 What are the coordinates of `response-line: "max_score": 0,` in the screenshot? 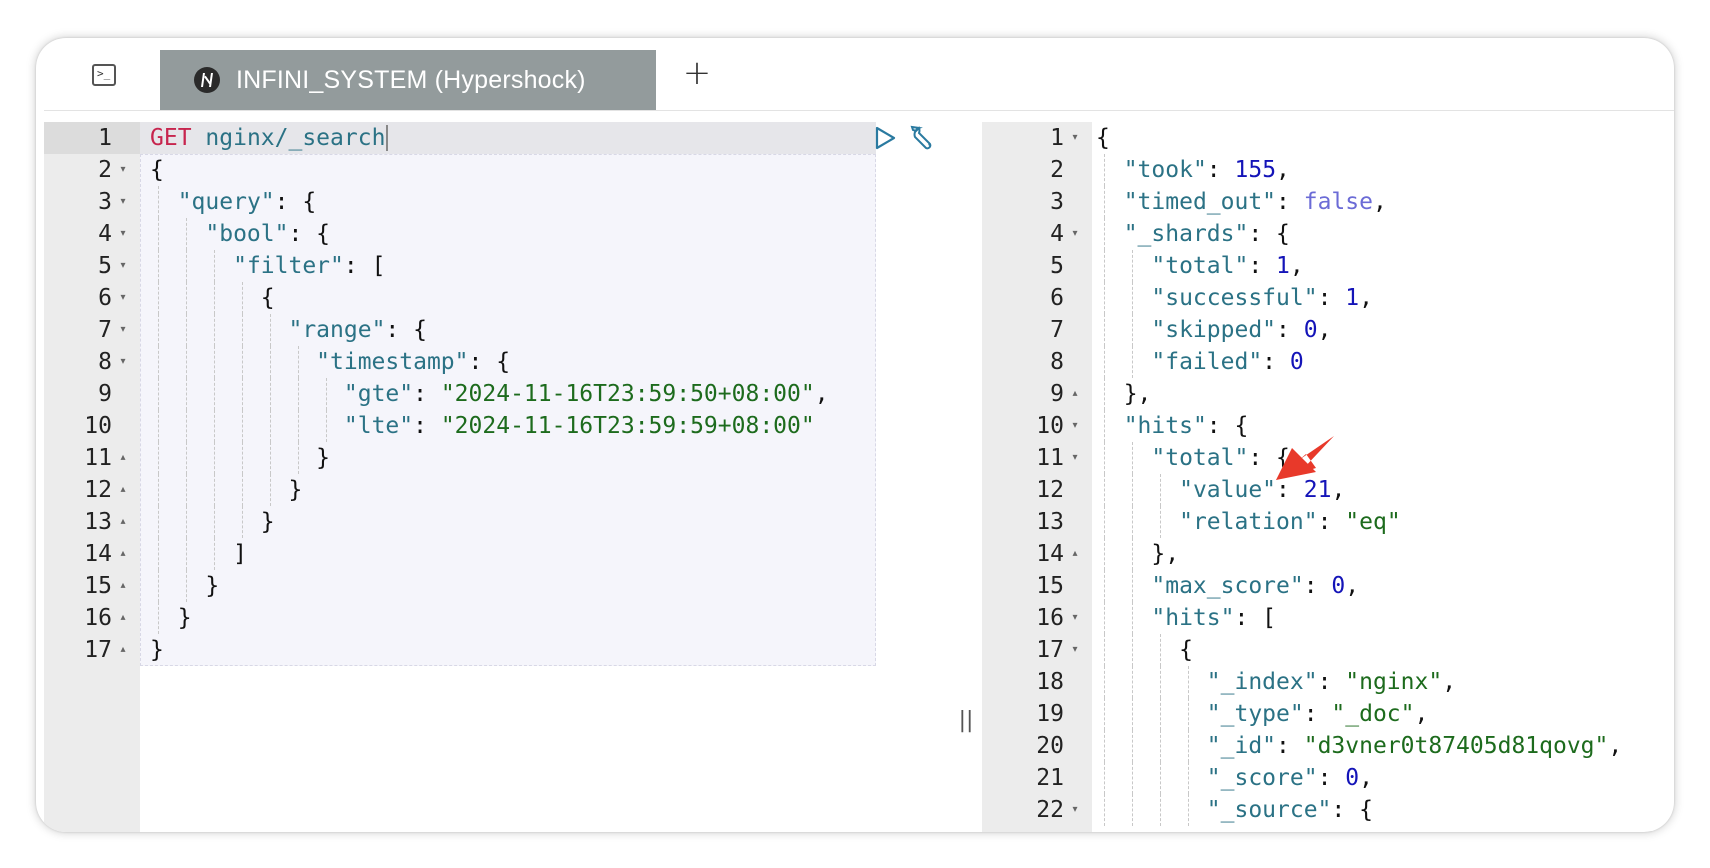 It's located at (1255, 586).